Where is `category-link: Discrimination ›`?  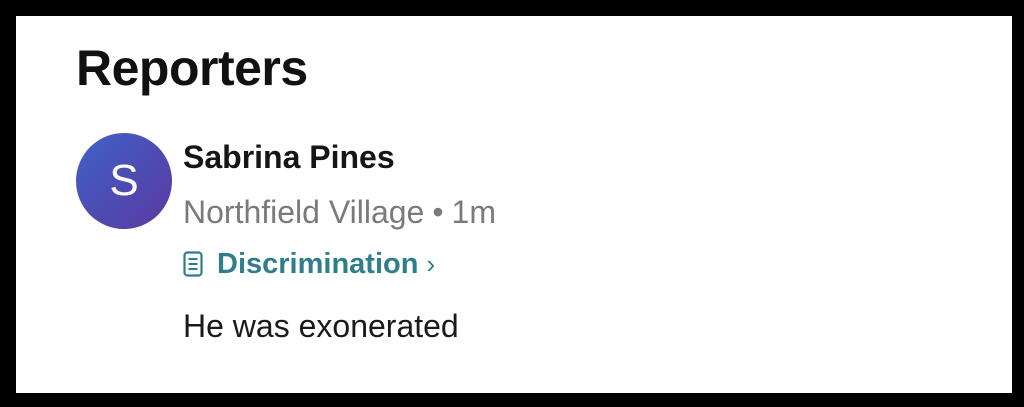 category-link: Discrimination › is located at coordinates (309, 264).